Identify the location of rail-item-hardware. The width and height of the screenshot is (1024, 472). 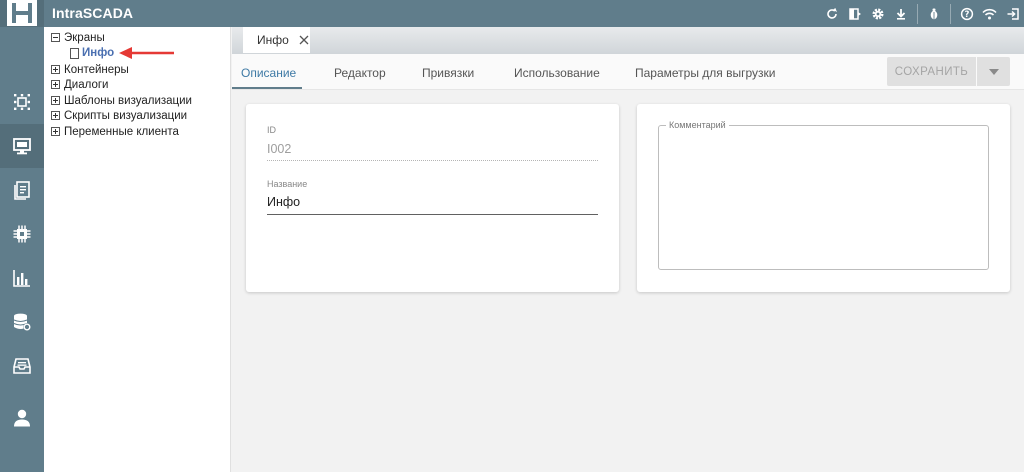
(22, 234).